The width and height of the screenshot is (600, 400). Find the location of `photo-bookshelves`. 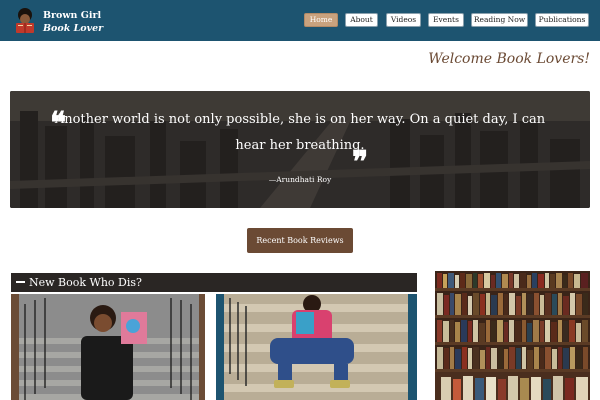

photo-bookshelves is located at coordinates (512, 335).